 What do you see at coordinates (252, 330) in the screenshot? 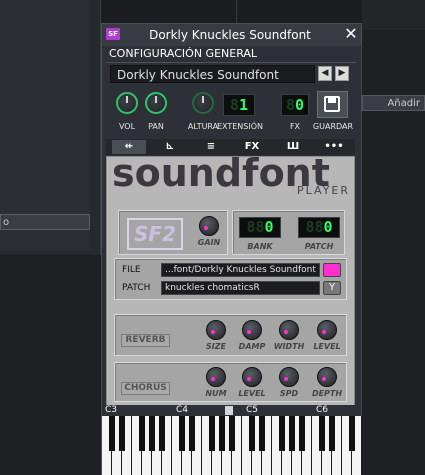
I see `reverb-damp-knob` at bounding box center [252, 330].